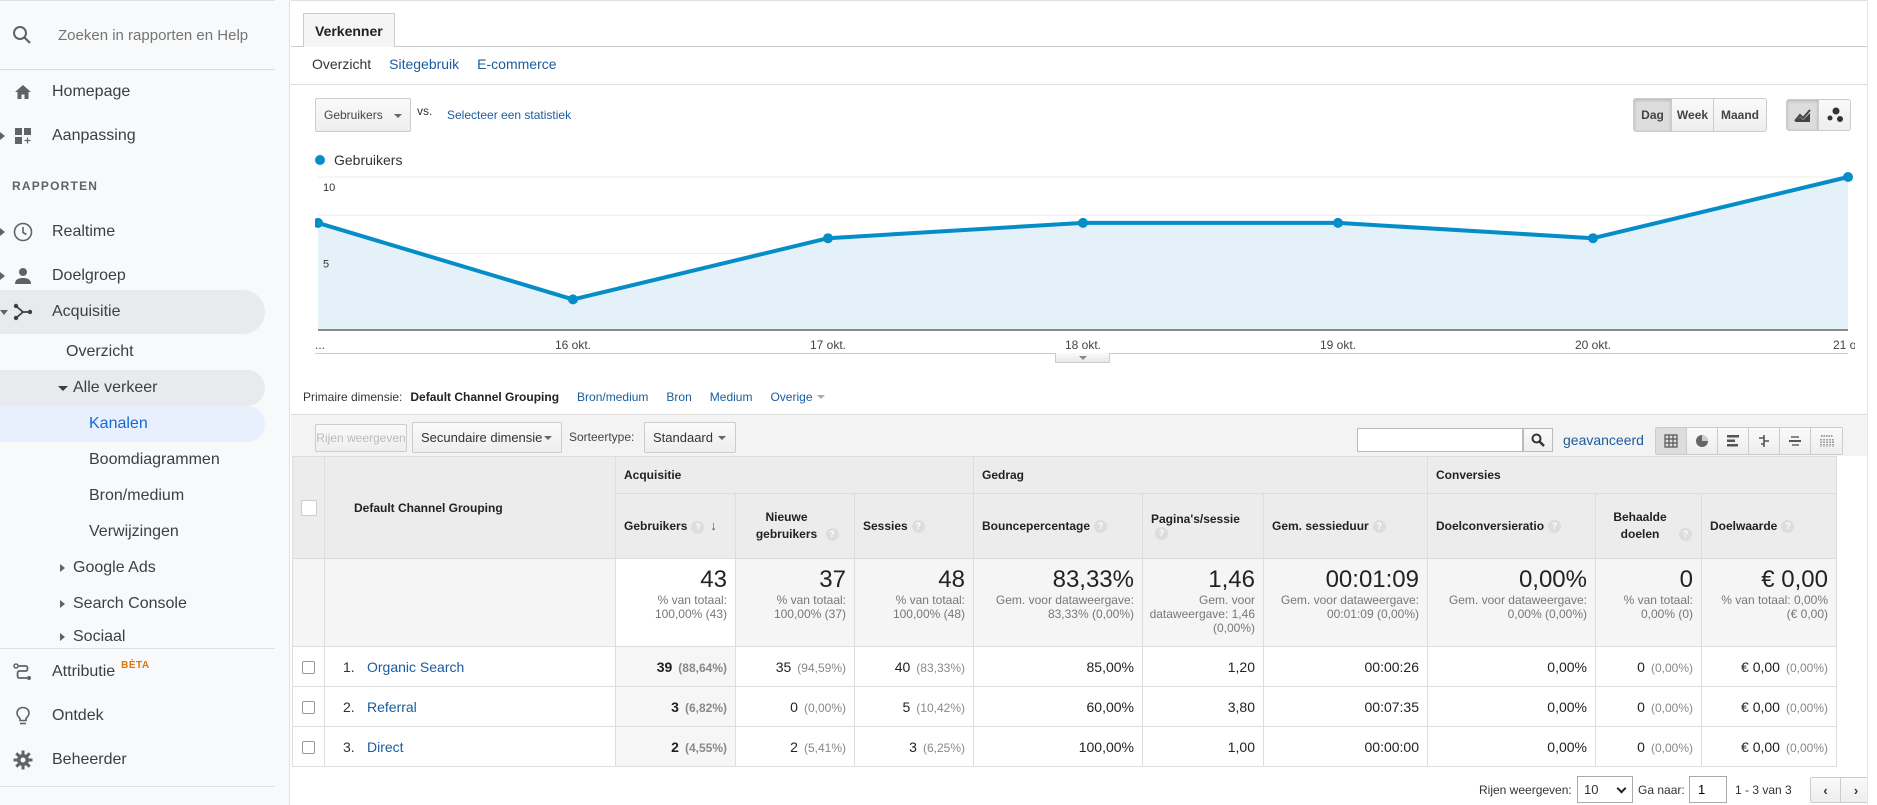  I want to click on term-cloud-view-button, so click(1795, 441).